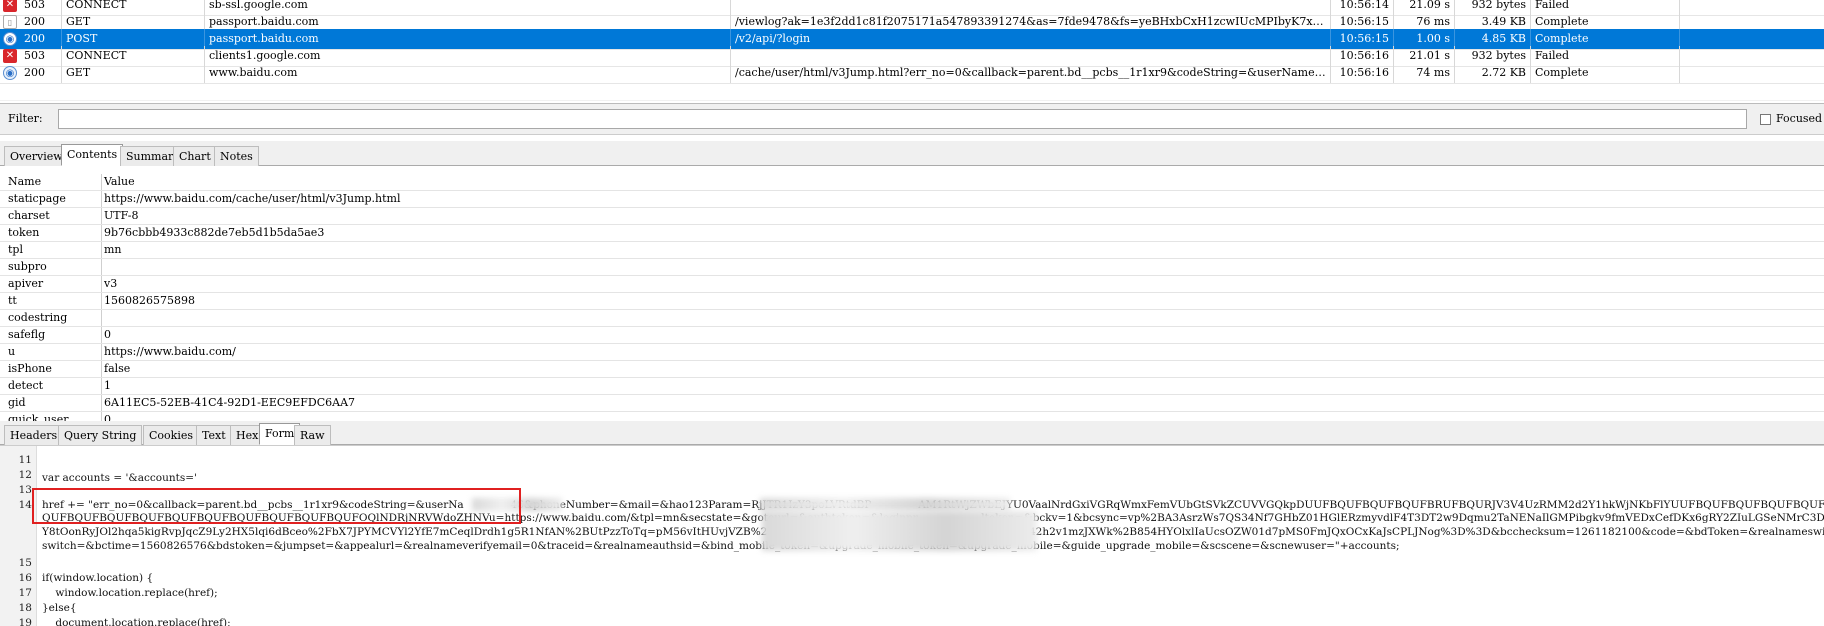 The width and height of the screenshot is (1824, 626). What do you see at coordinates (36, 156) in the screenshot?
I see `tab-overview: Overview` at bounding box center [36, 156].